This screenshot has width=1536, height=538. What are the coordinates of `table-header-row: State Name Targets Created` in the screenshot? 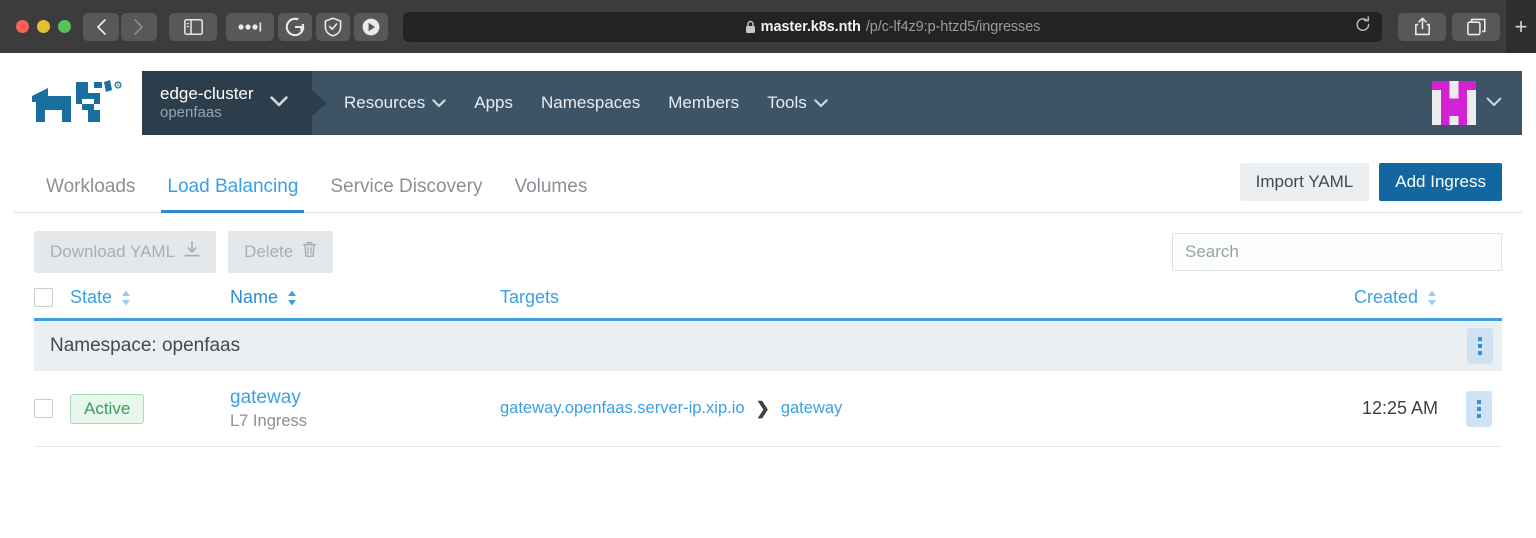 It's located at (768, 304).